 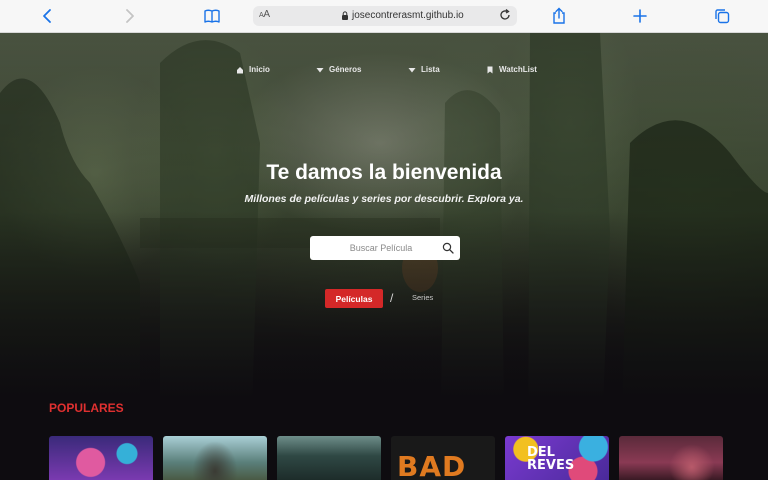 What do you see at coordinates (338, 69) in the screenshot?
I see `nav-generos: Géneros` at bounding box center [338, 69].